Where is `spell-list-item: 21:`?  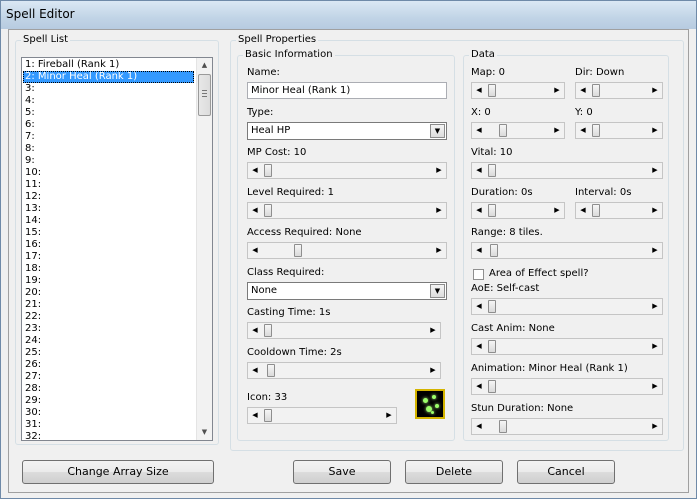 spell-list-item: 21: is located at coordinates (108, 305).